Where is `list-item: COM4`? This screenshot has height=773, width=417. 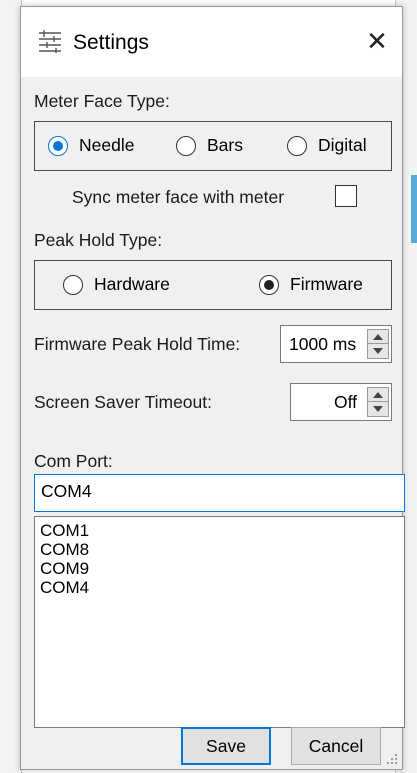 list-item: COM4 is located at coordinates (219, 587).